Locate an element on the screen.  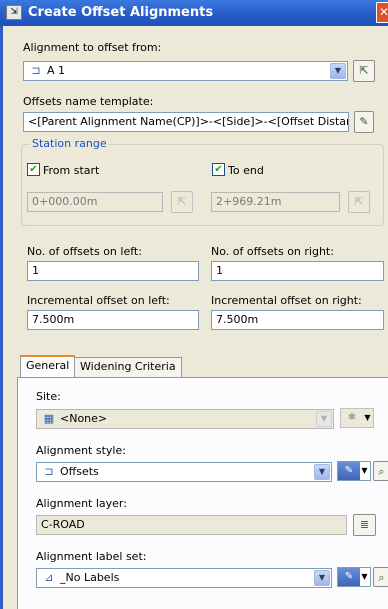
pick-start-station-button: ⇱ is located at coordinates (182, 202).